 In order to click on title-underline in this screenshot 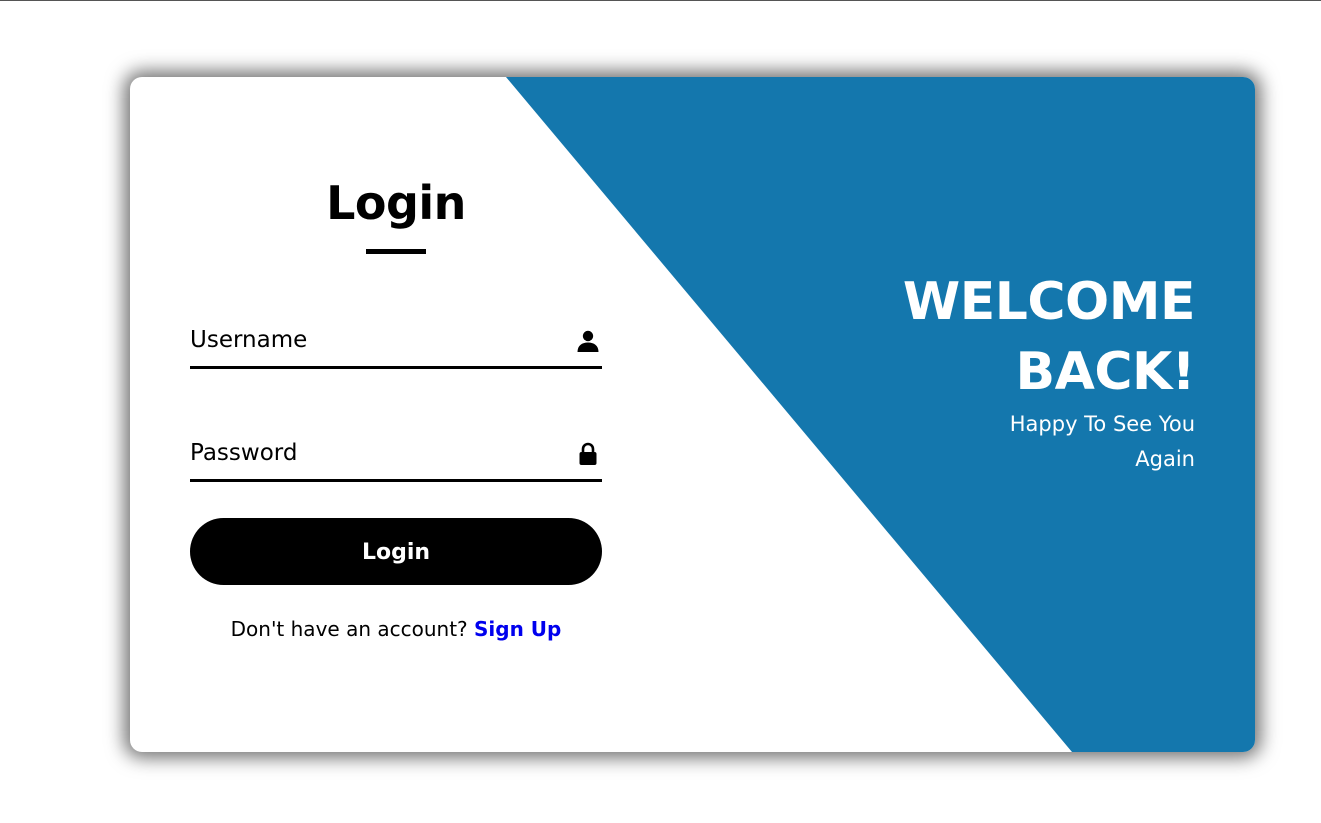, I will do `click(396, 251)`.